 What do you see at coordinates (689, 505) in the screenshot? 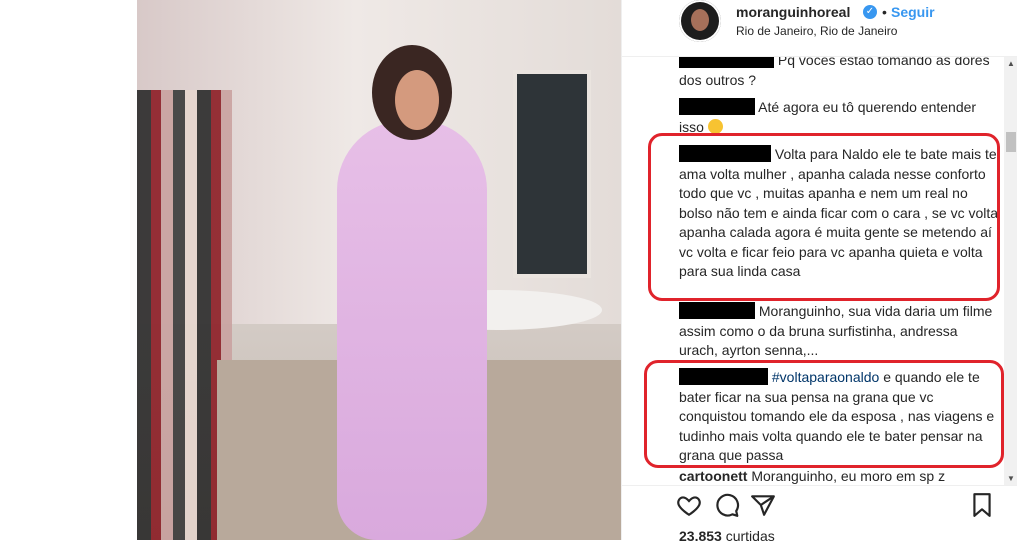
I see `heart-icon` at bounding box center [689, 505].